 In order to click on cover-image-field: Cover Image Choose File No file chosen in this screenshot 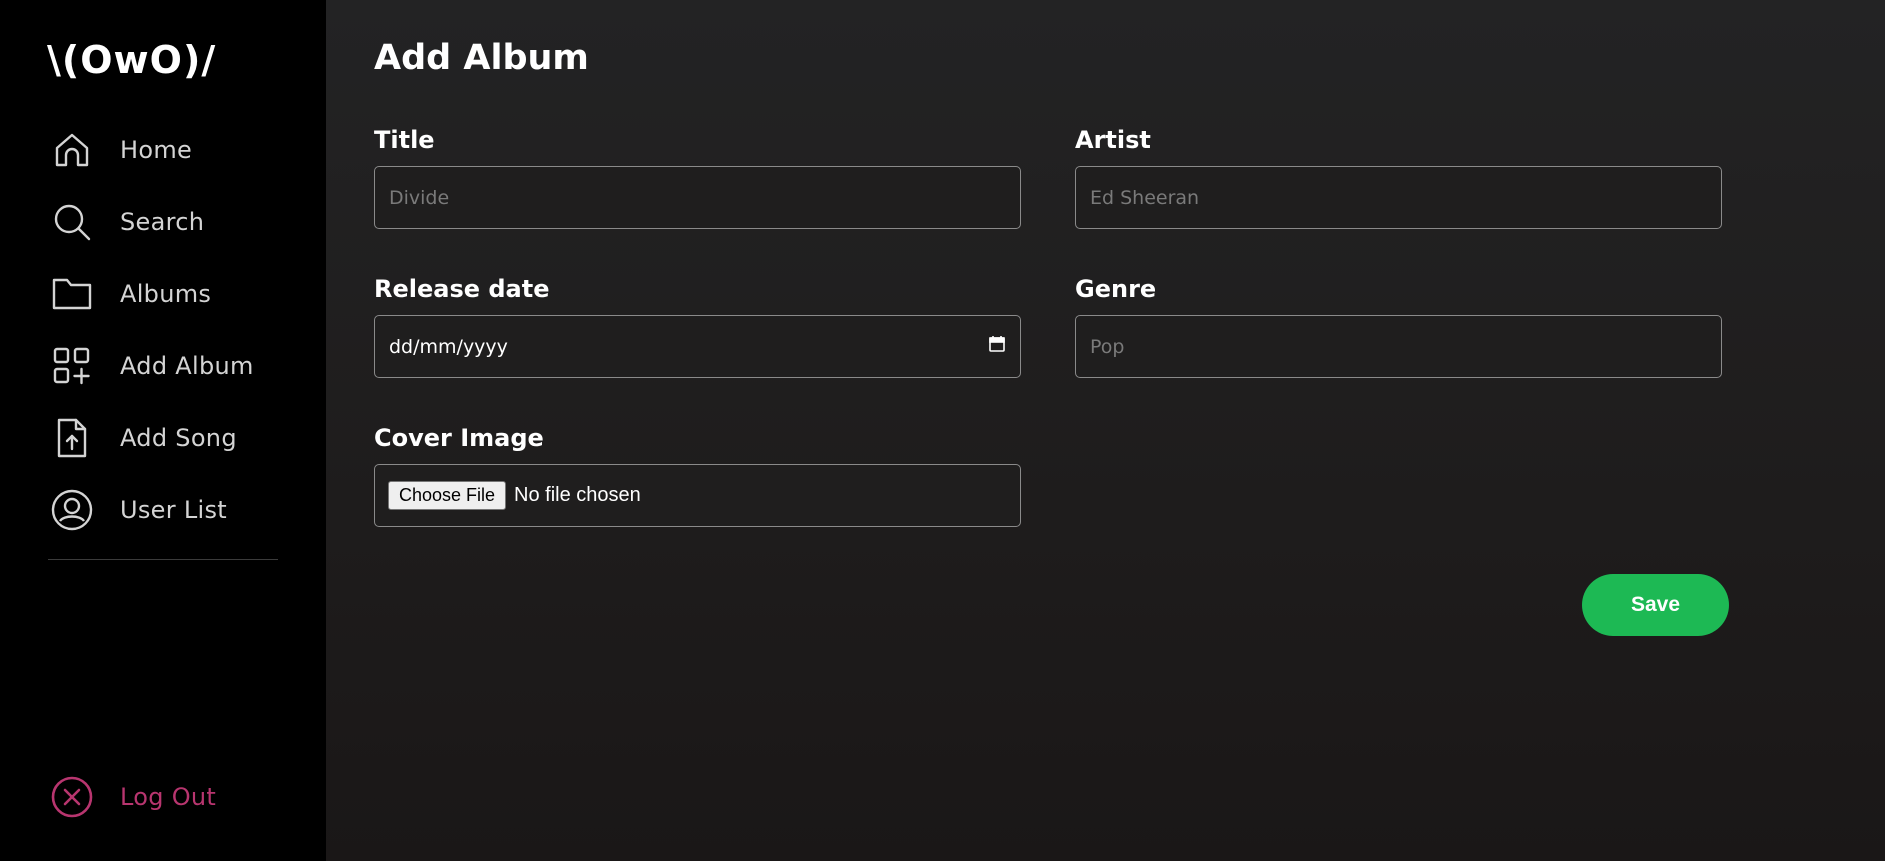, I will do `click(697, 475)`.